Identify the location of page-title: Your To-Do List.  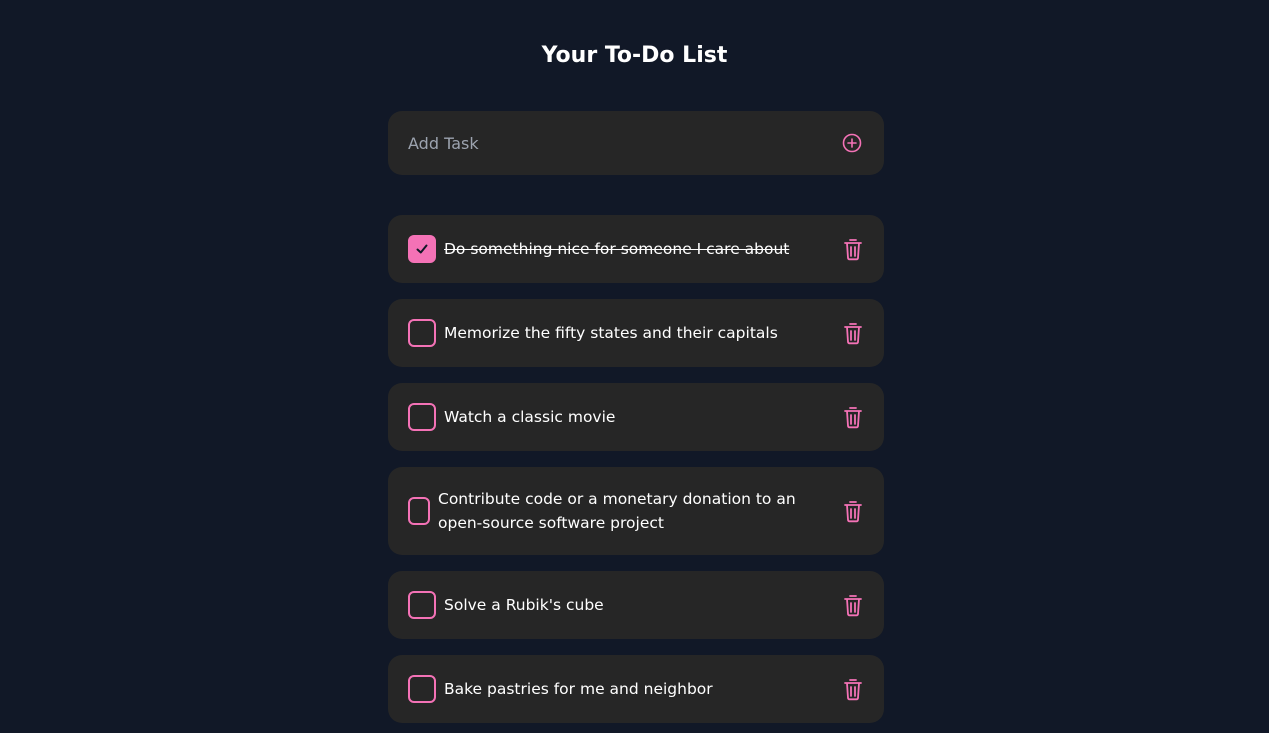
(634, 55).